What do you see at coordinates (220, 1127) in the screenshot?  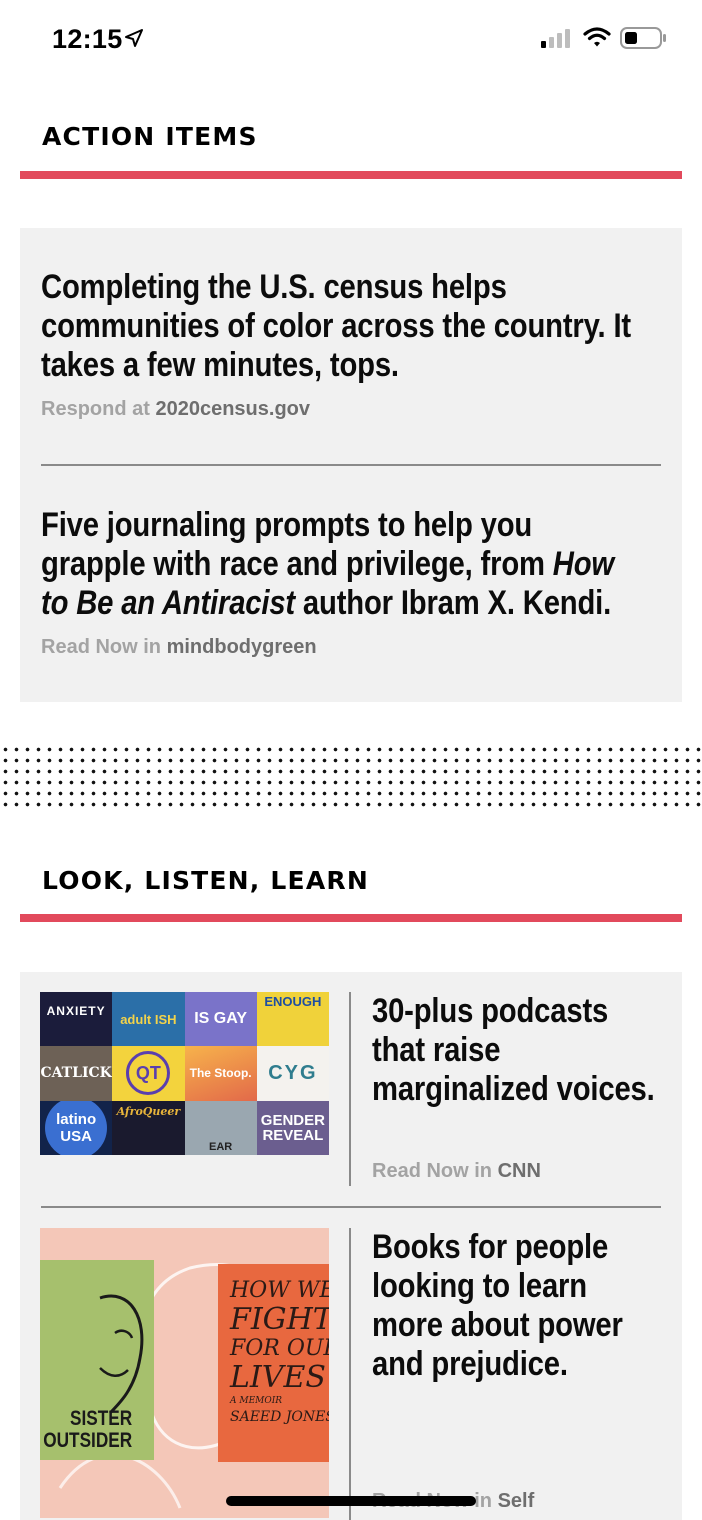 I see `podcast-tile: EAR` at bounding box center [220, 1127].